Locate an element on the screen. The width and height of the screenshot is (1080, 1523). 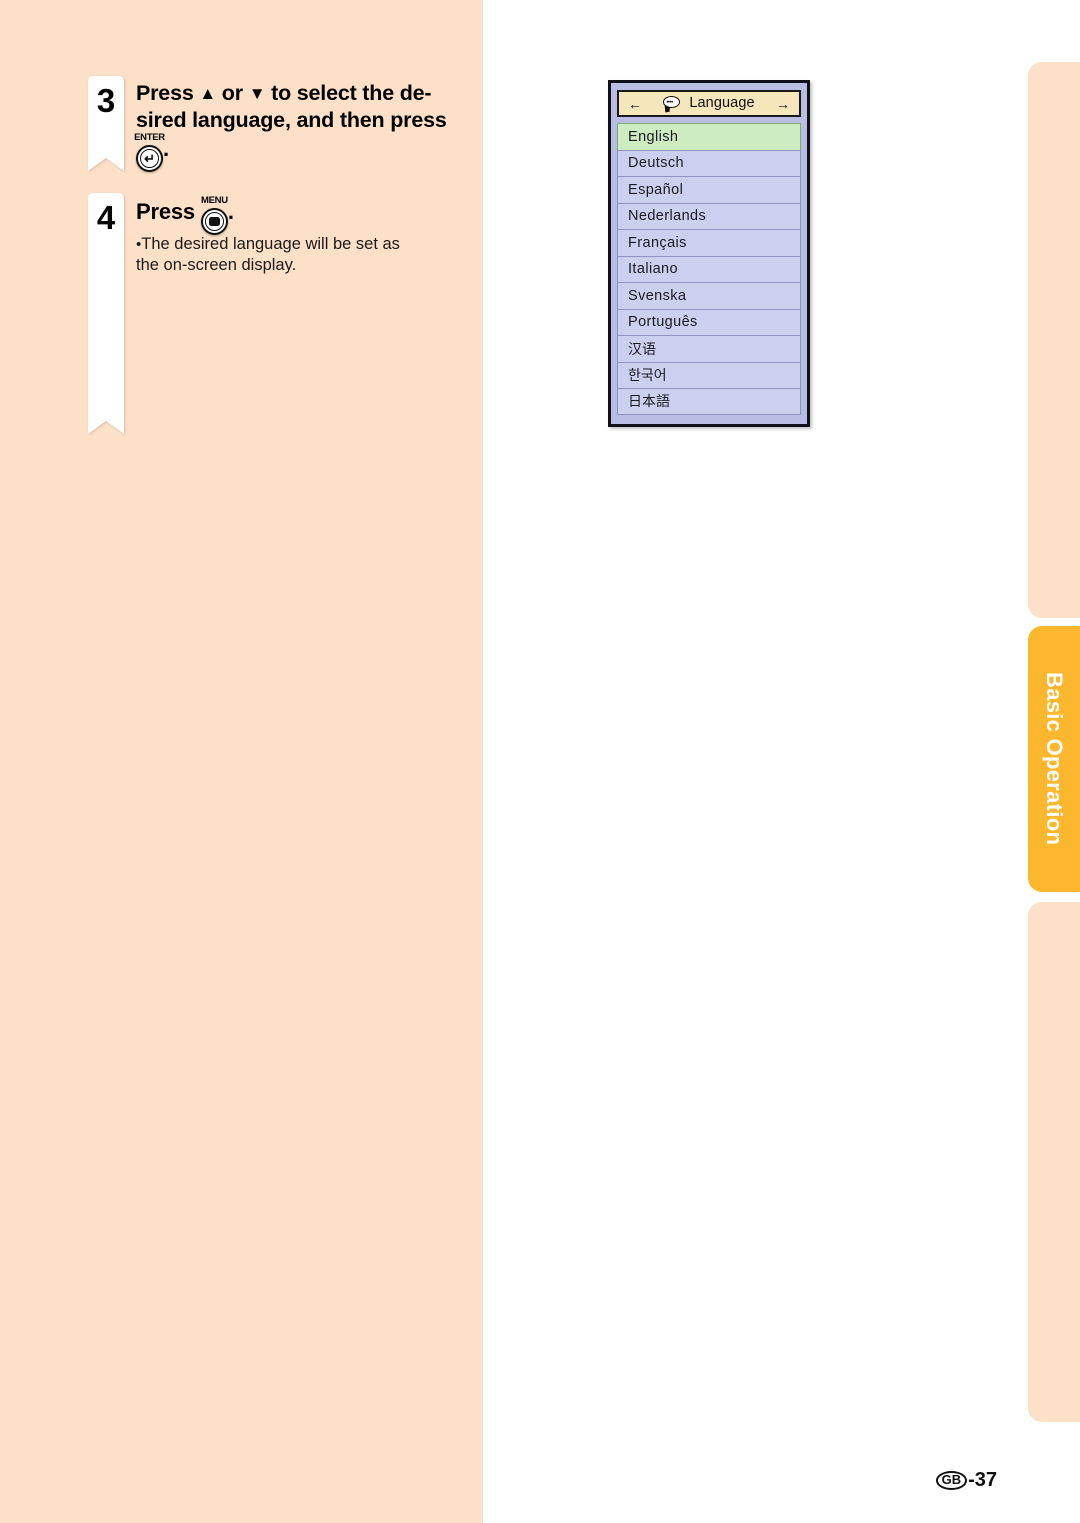
right-arrow-icon: → is located at coordinates (783, 104).